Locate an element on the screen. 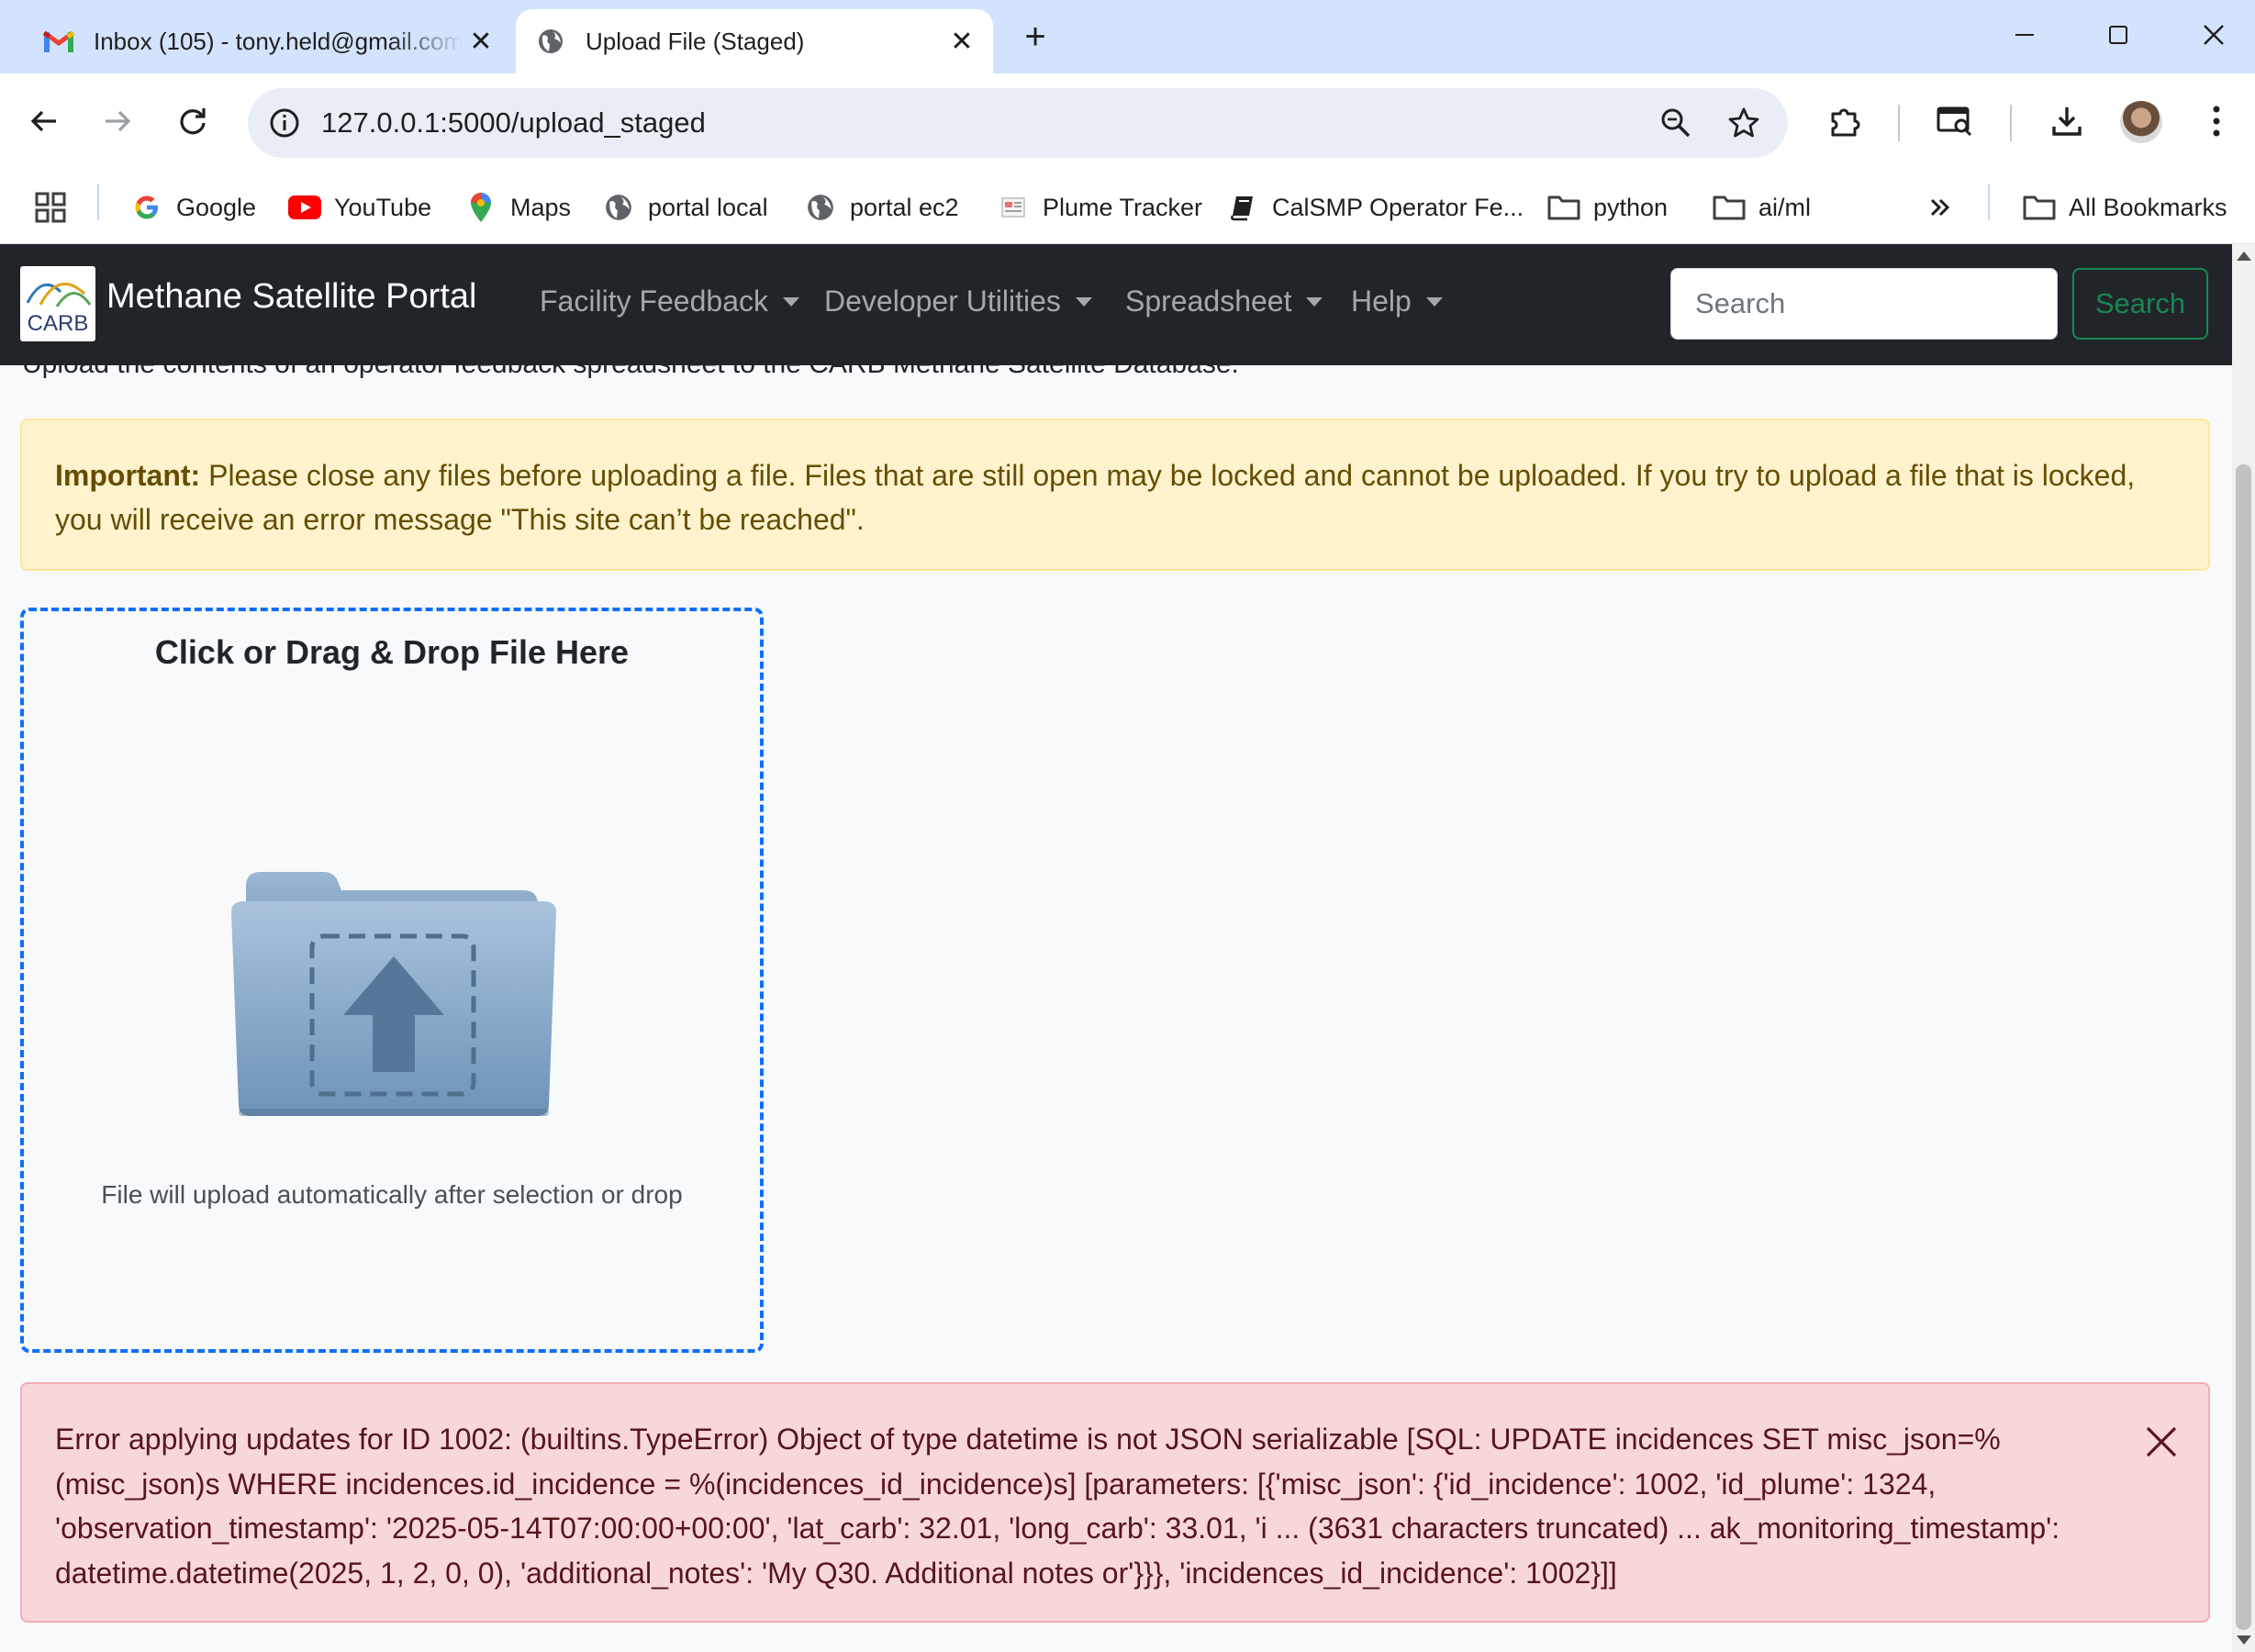 This screenshot has width=2255, height=1652. nav-help: Help is located at coordinates (1397, 302).